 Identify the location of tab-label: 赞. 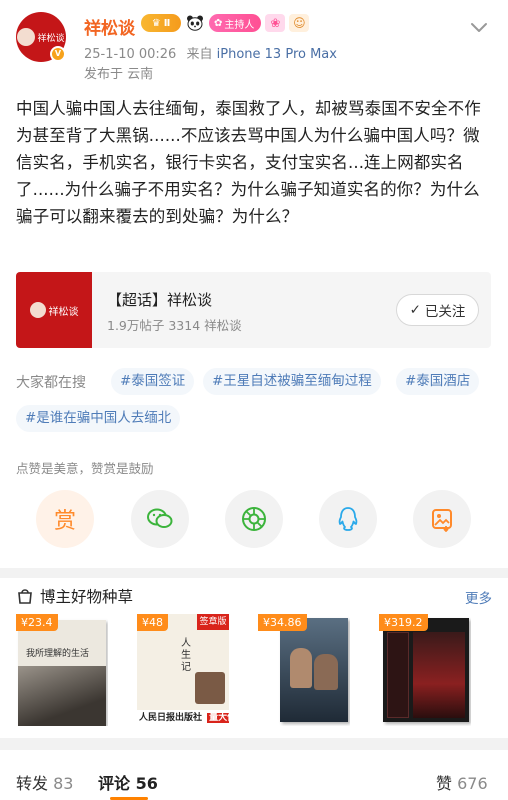
(444, 783).